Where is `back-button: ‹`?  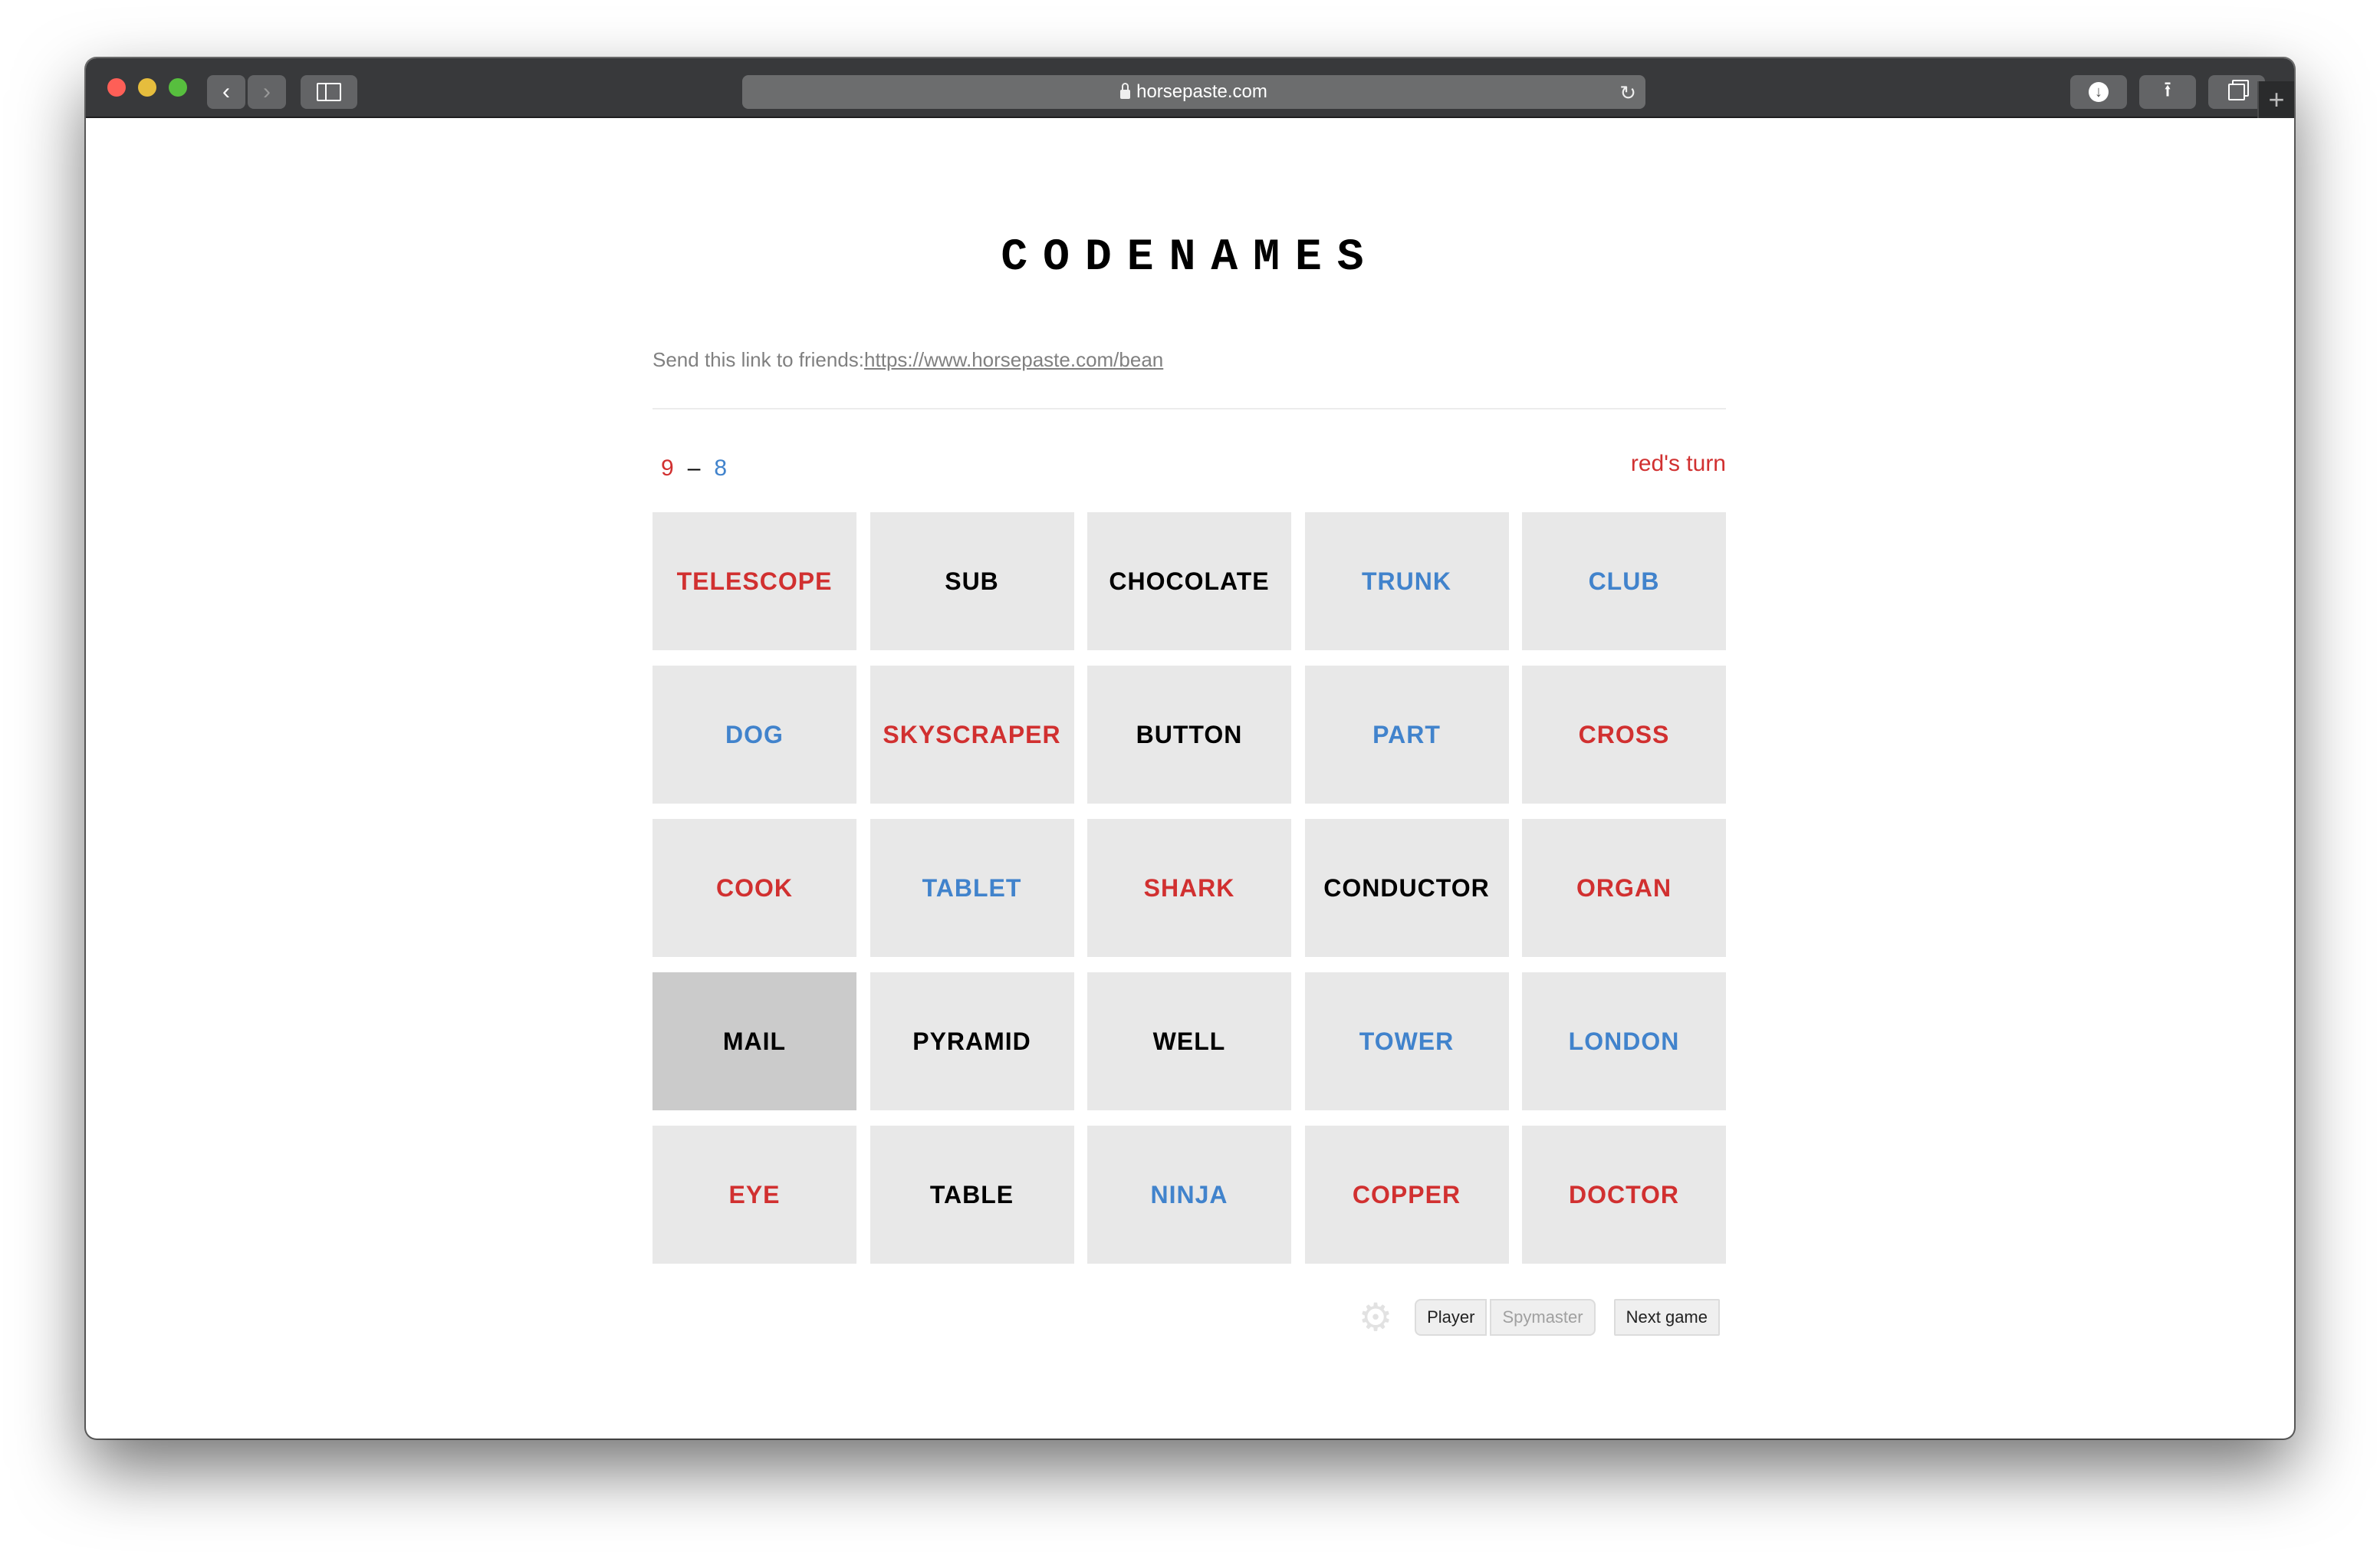
back-button: ‹ is located at coordinates (226, 92).